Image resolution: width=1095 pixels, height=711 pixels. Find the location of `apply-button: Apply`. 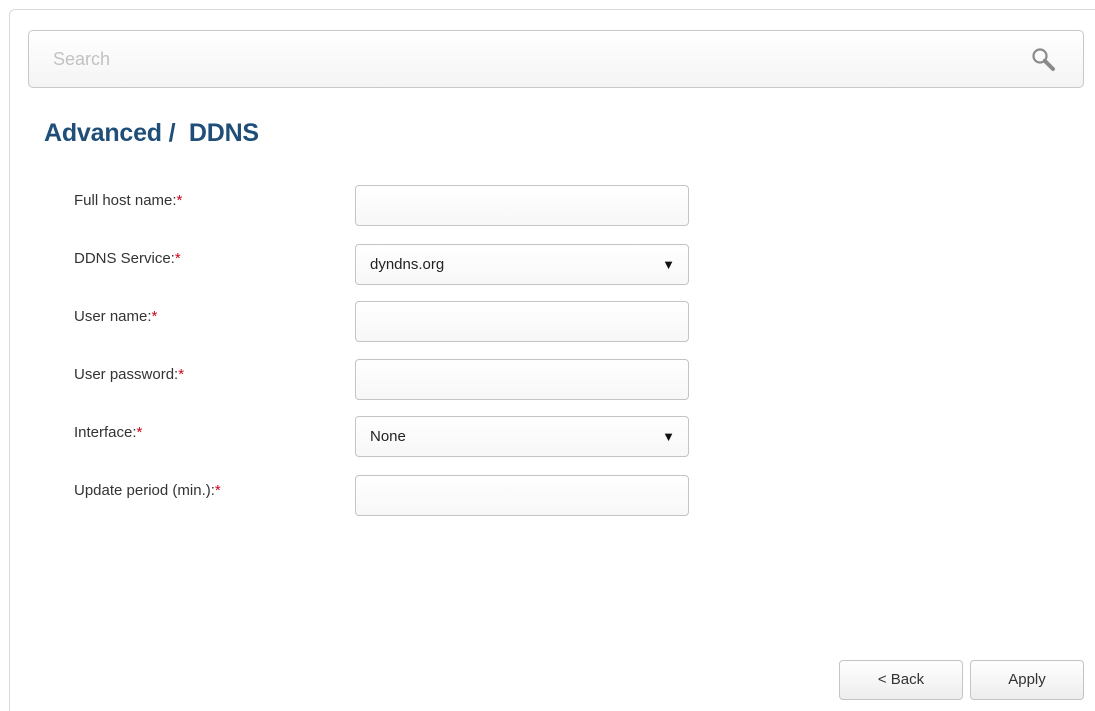

apply-button: Apply is located at coordinates (1027, 680).